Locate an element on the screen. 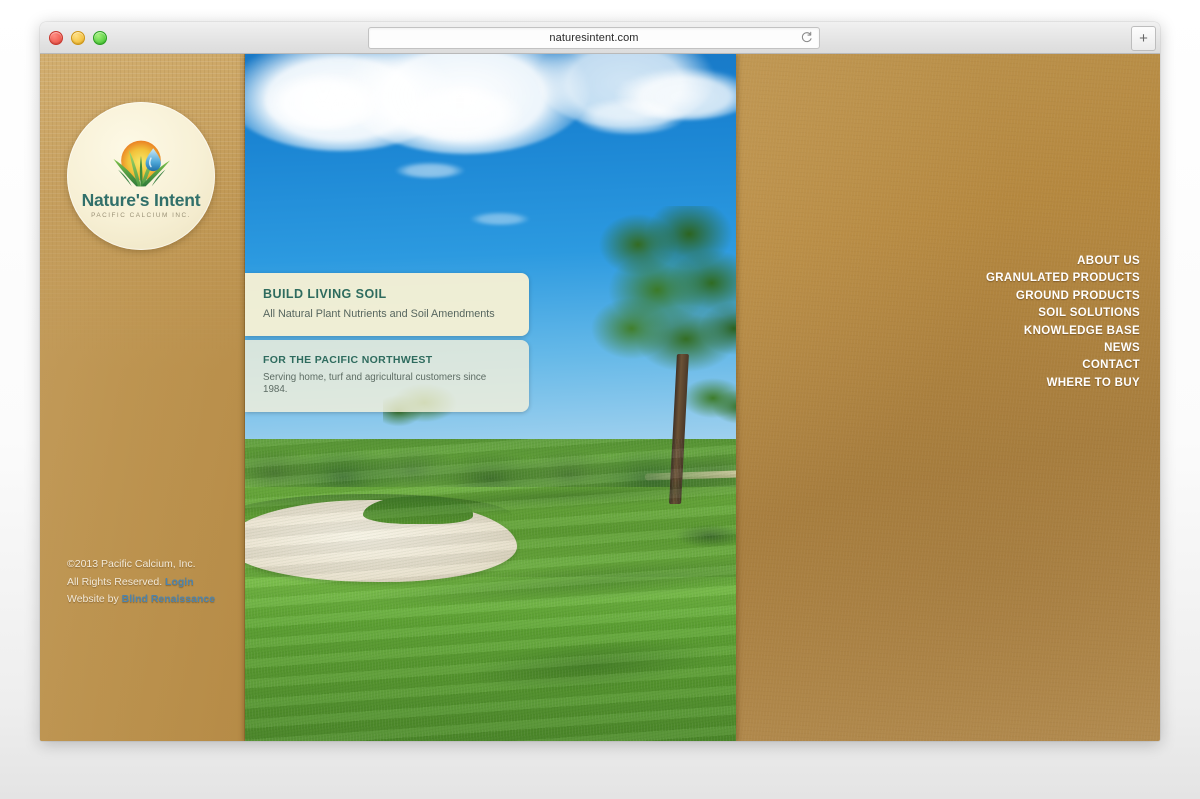 This screenshot has width=1200, height=799. footer-credit-line: Website by Blind Renaissance is located at coordinates (157, 600).